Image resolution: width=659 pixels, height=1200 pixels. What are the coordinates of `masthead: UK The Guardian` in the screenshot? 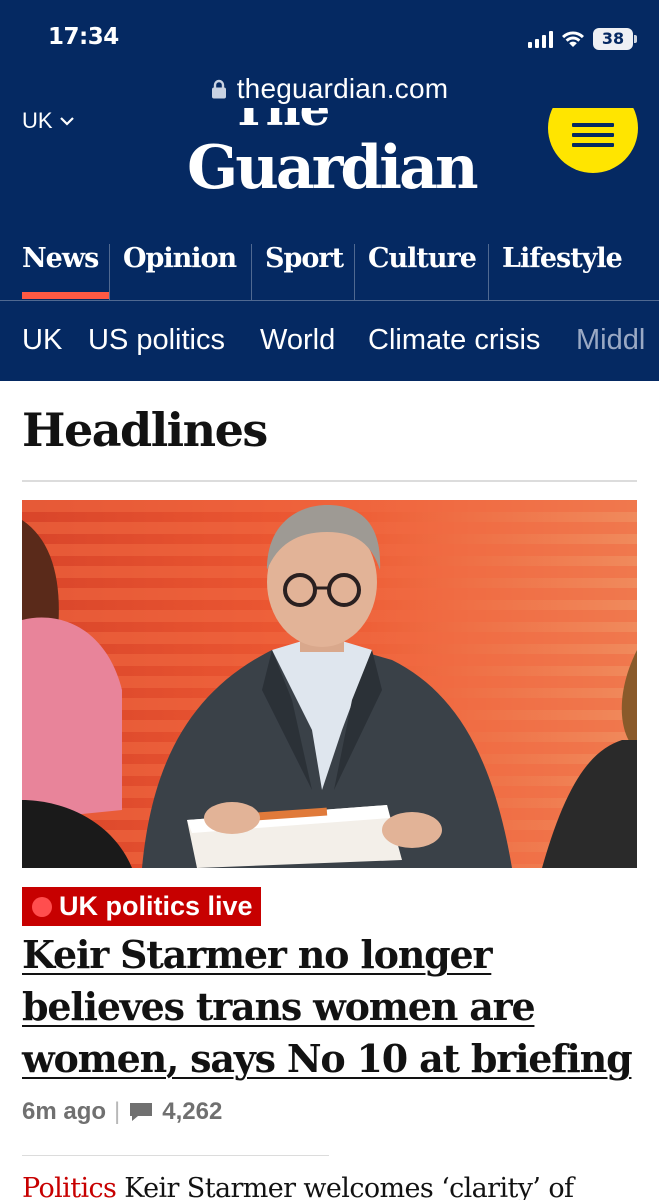 It's located at (329, 174).